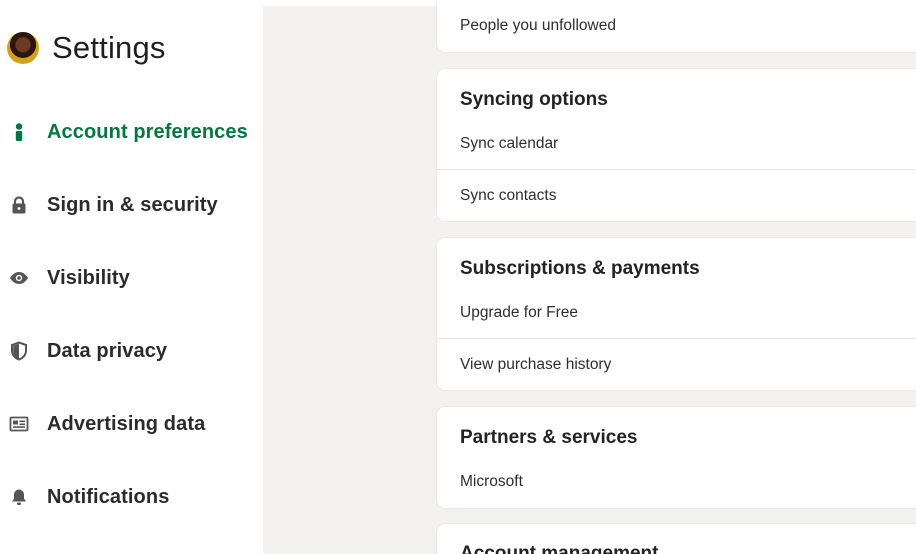 This screenshot has width=916, height=554. What do you see at coordinates (508, 195) in the screenshot?
I see `row-label: Sync contacts` at bounding box center [508, 195].